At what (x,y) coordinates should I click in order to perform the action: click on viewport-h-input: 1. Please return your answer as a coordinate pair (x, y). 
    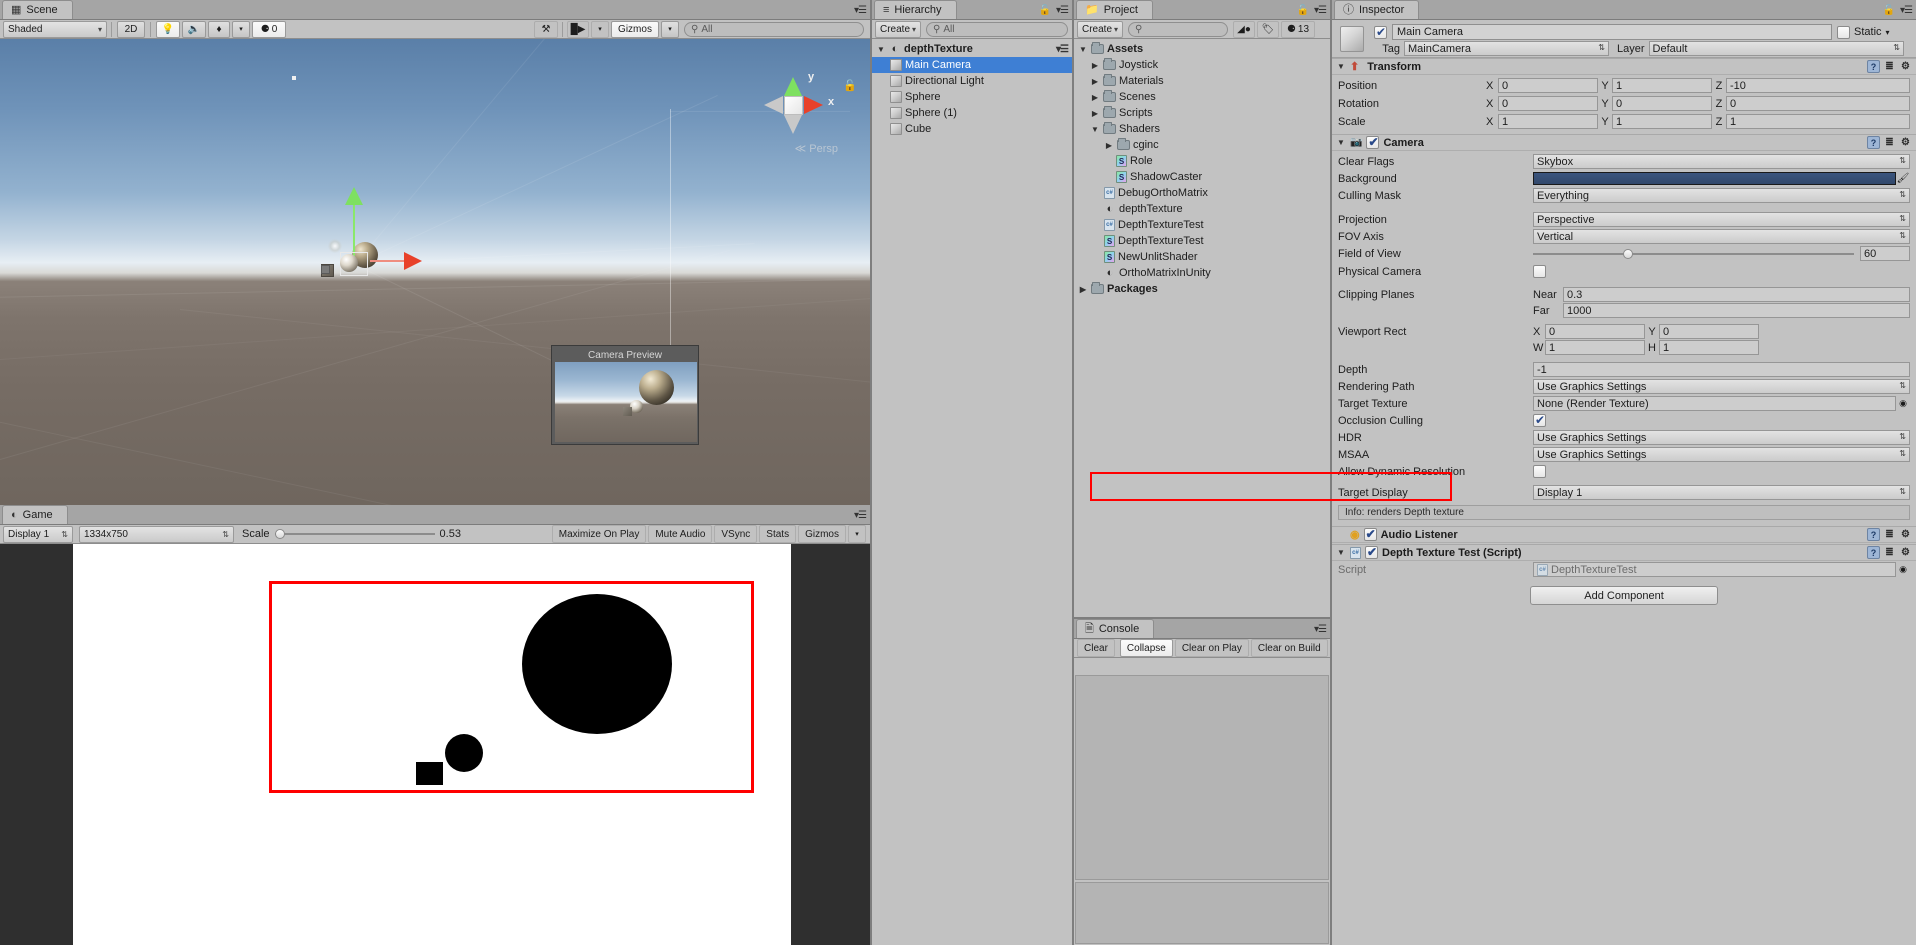
    Looking at the image, I should click on (1709, 347).